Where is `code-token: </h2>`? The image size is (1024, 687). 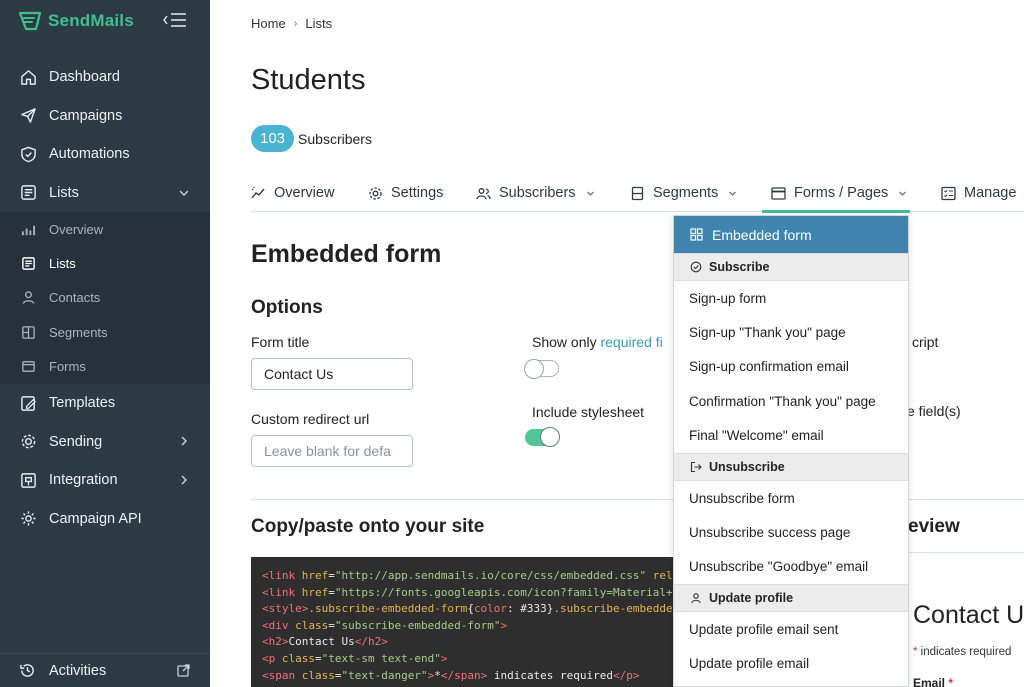 code-token: </h2> is located at coordinates (371, 642).